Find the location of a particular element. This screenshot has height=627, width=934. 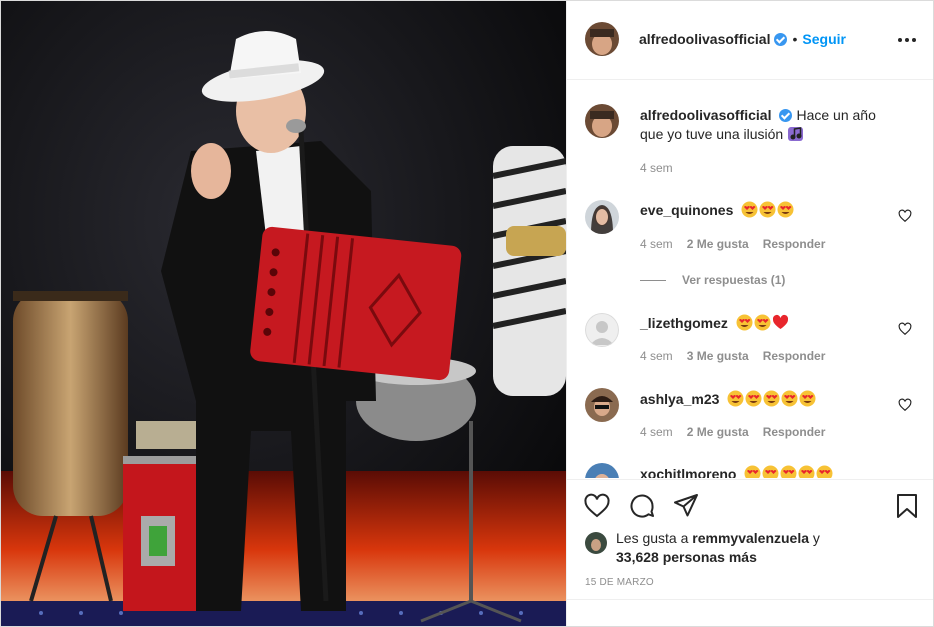

caption-time: 4 sem is located at coordinates (656, 168).